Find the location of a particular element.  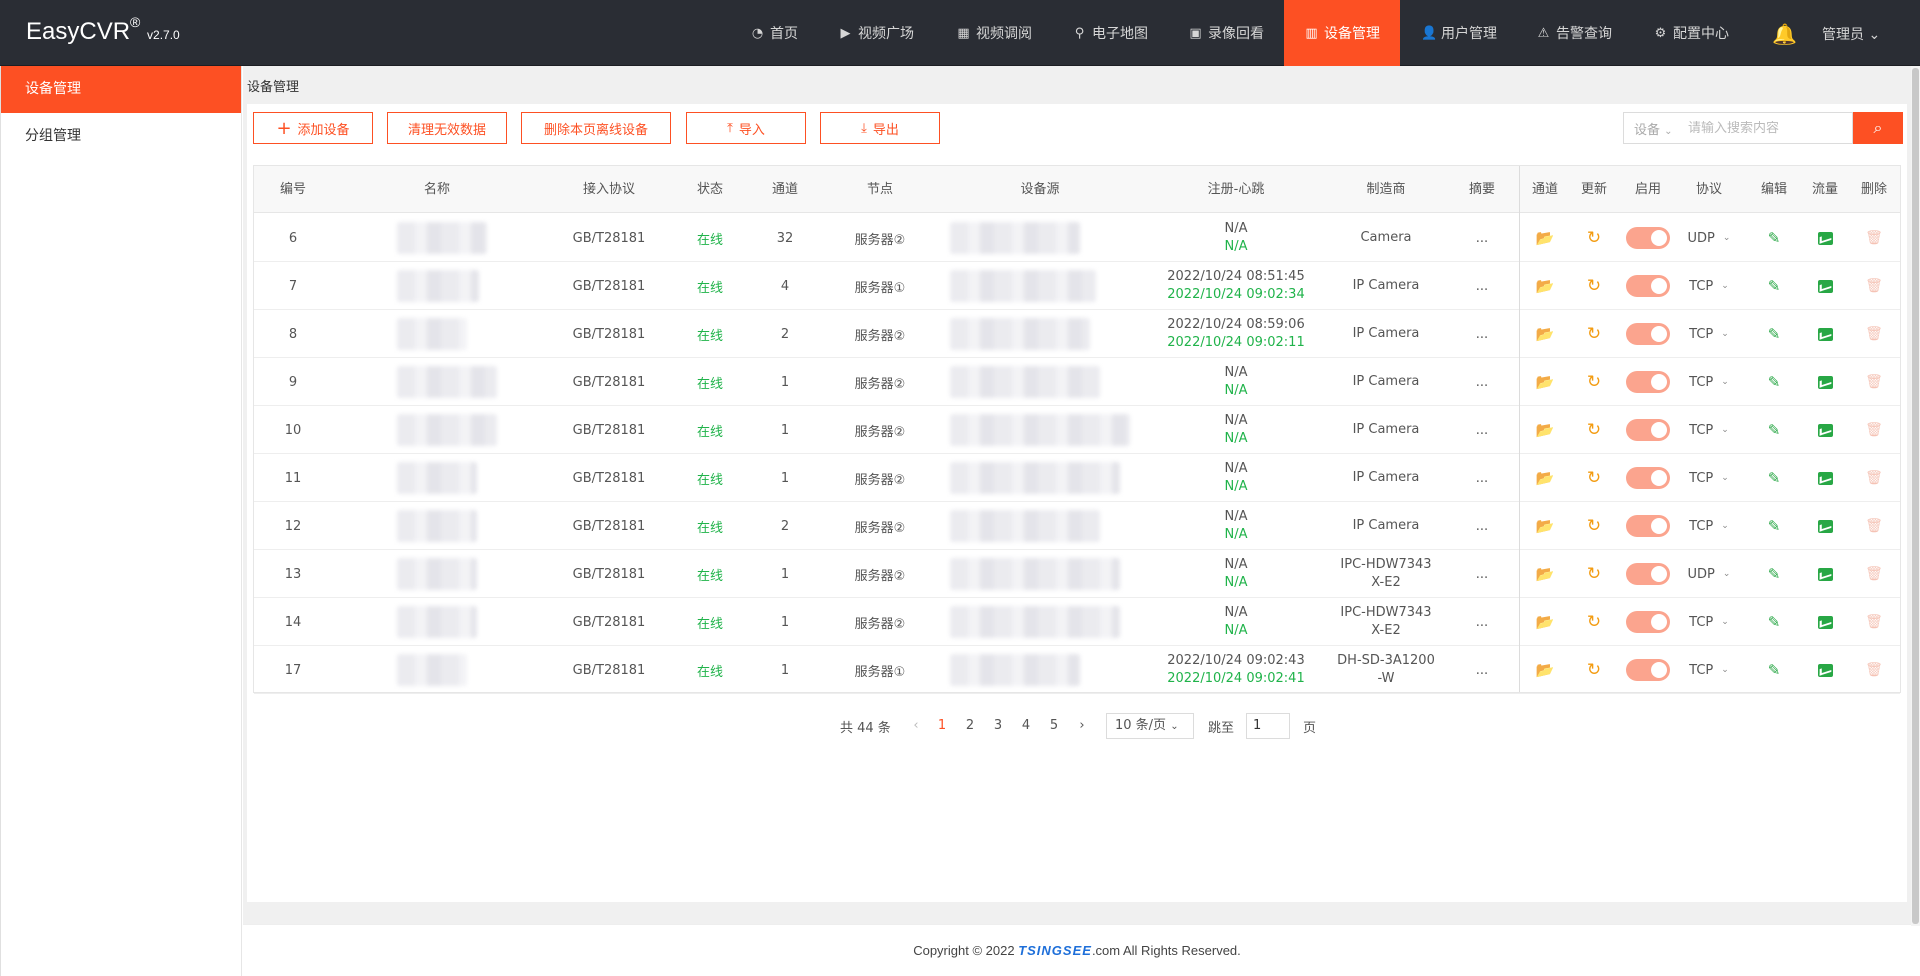

search-button: ⌕ is located at coordinates (1878, 128).